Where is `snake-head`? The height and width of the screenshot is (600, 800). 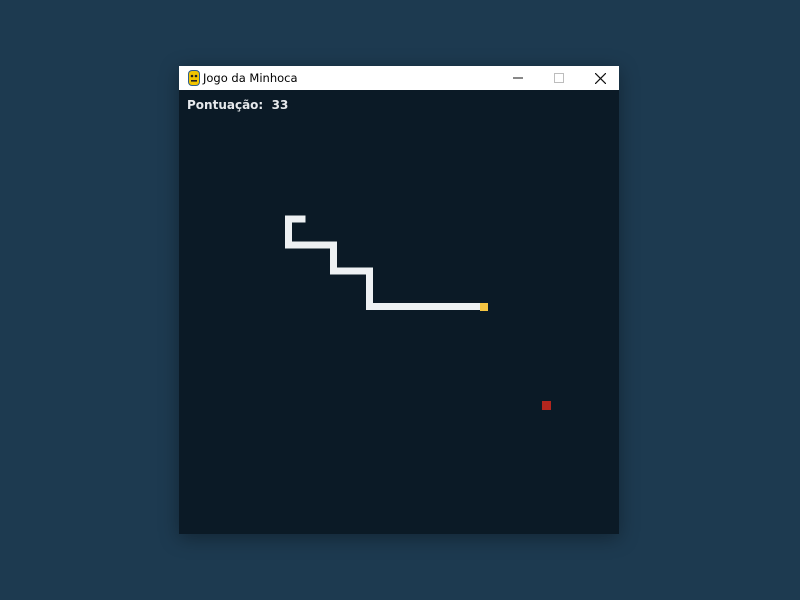 snake-head is located at coordinates (484, 307).